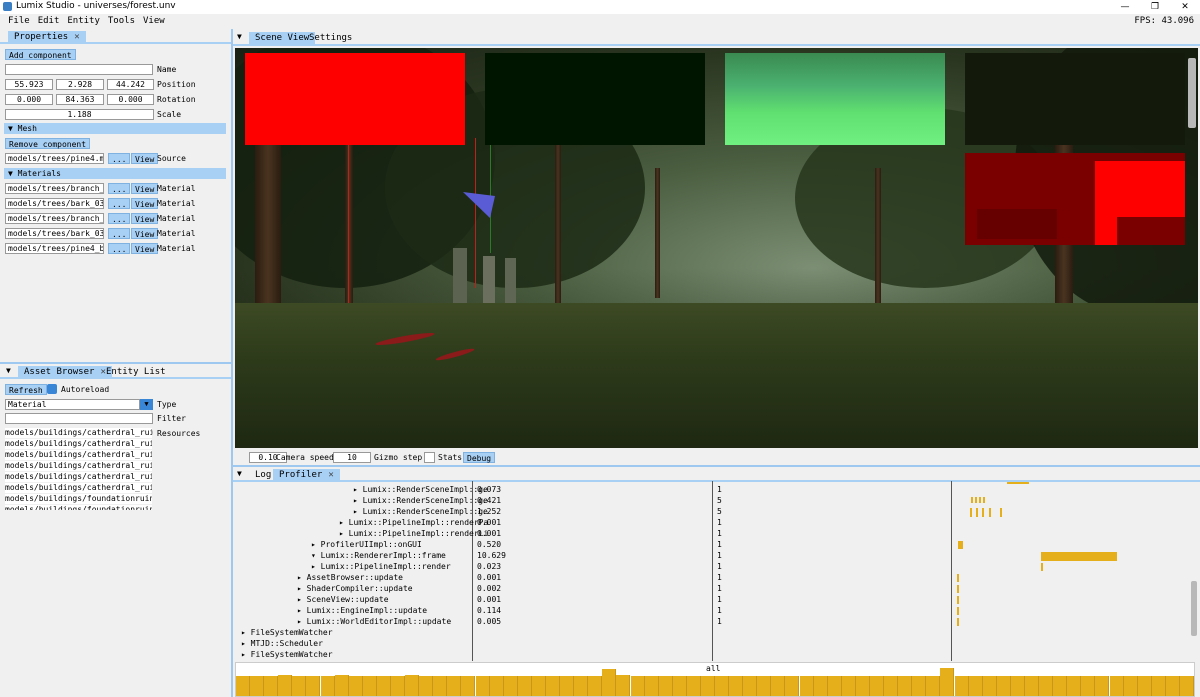 The height and width of the screenshot is (697, 1200). What do you see at coordinates (1125, 7) in the screenshot?
I see `minimize-button: —` at bounding box center [1125, 7].